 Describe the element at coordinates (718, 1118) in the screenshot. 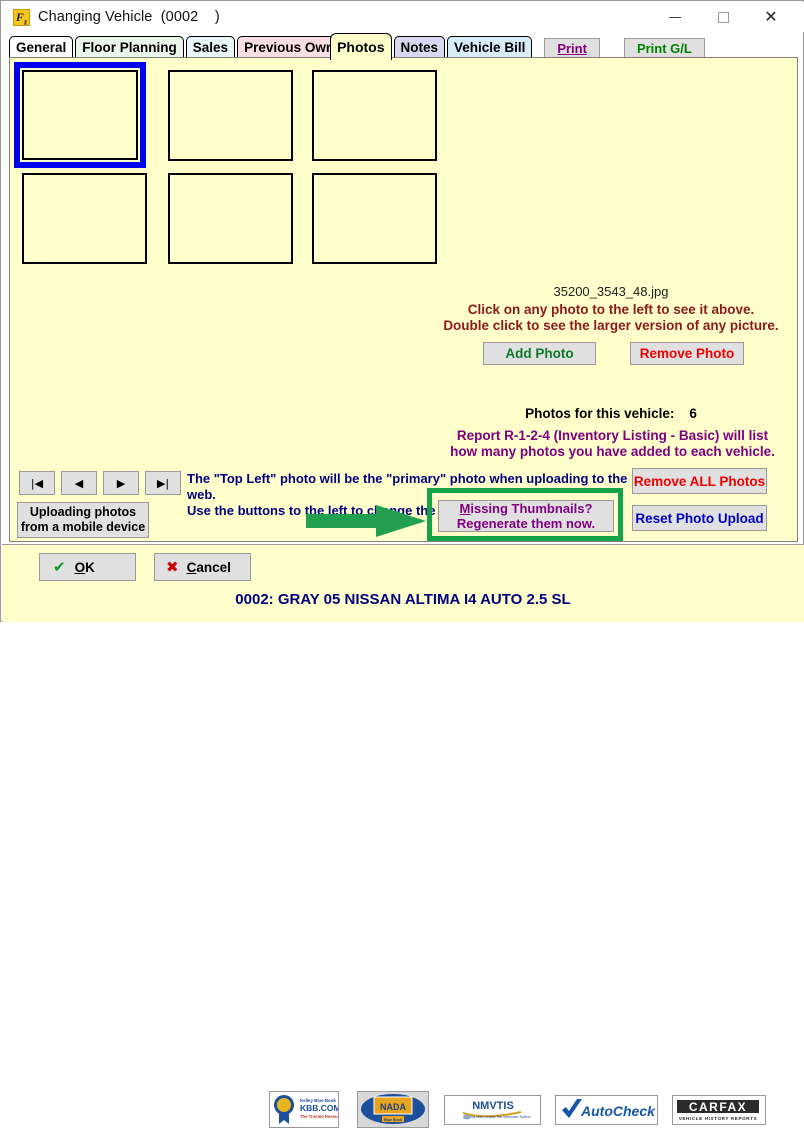

I see `svg-text: VEHICLE HISTORY REPORTS` at that location.